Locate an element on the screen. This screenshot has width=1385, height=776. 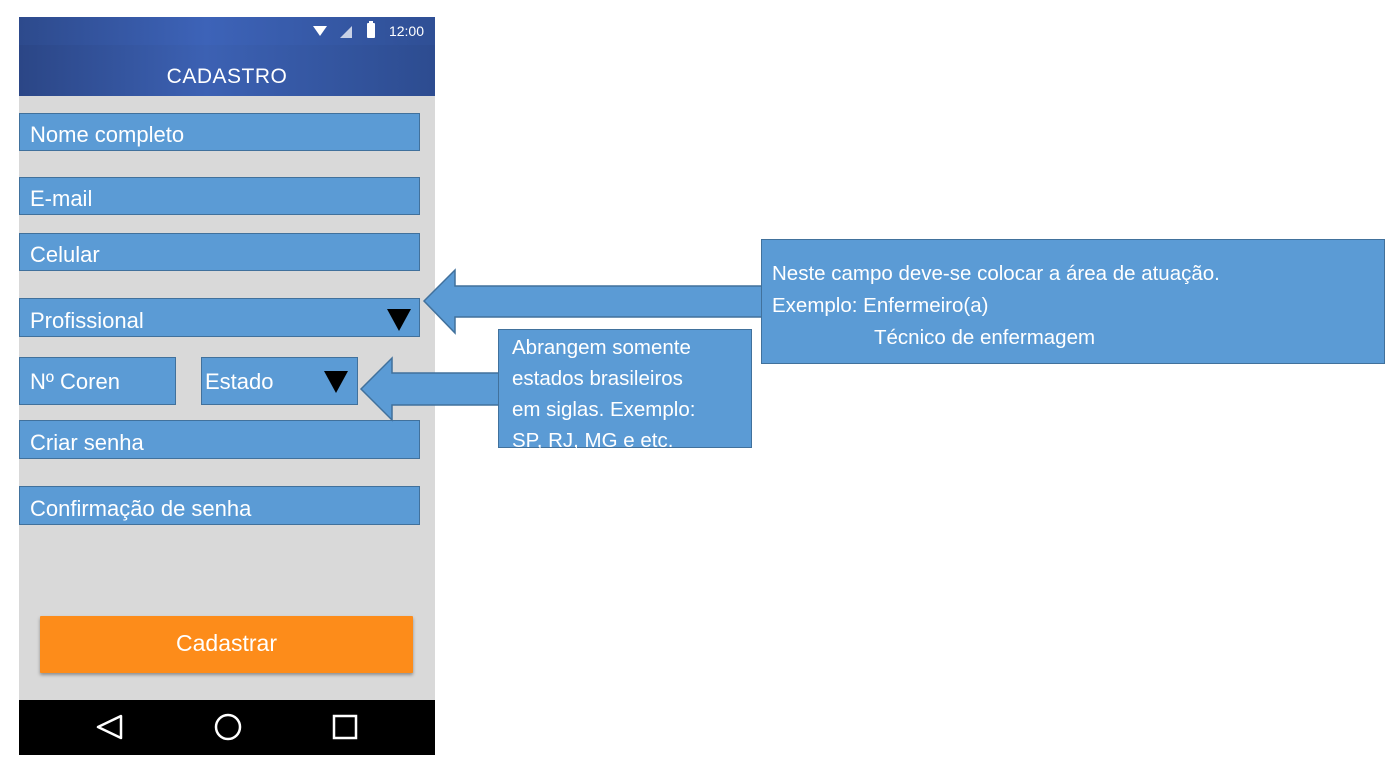
profession-note-line2: Exemplo: Enfermeiro(a) is located at coordinates (880, 305).